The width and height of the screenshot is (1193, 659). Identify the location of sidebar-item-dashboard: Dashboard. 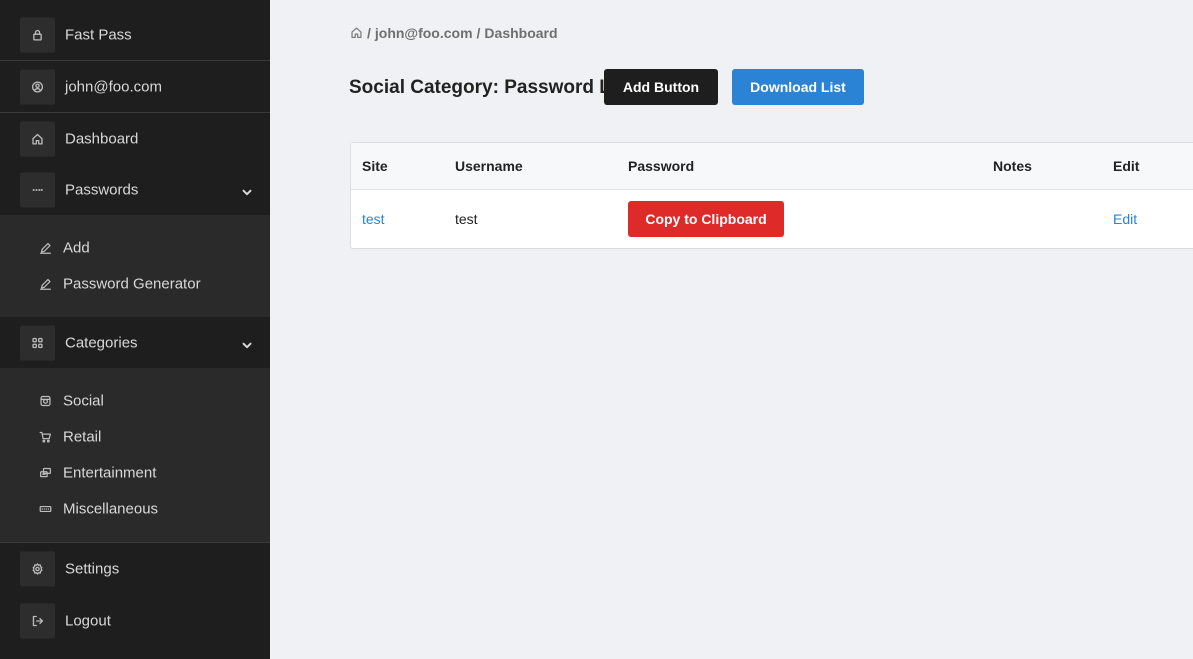
(135, 139).